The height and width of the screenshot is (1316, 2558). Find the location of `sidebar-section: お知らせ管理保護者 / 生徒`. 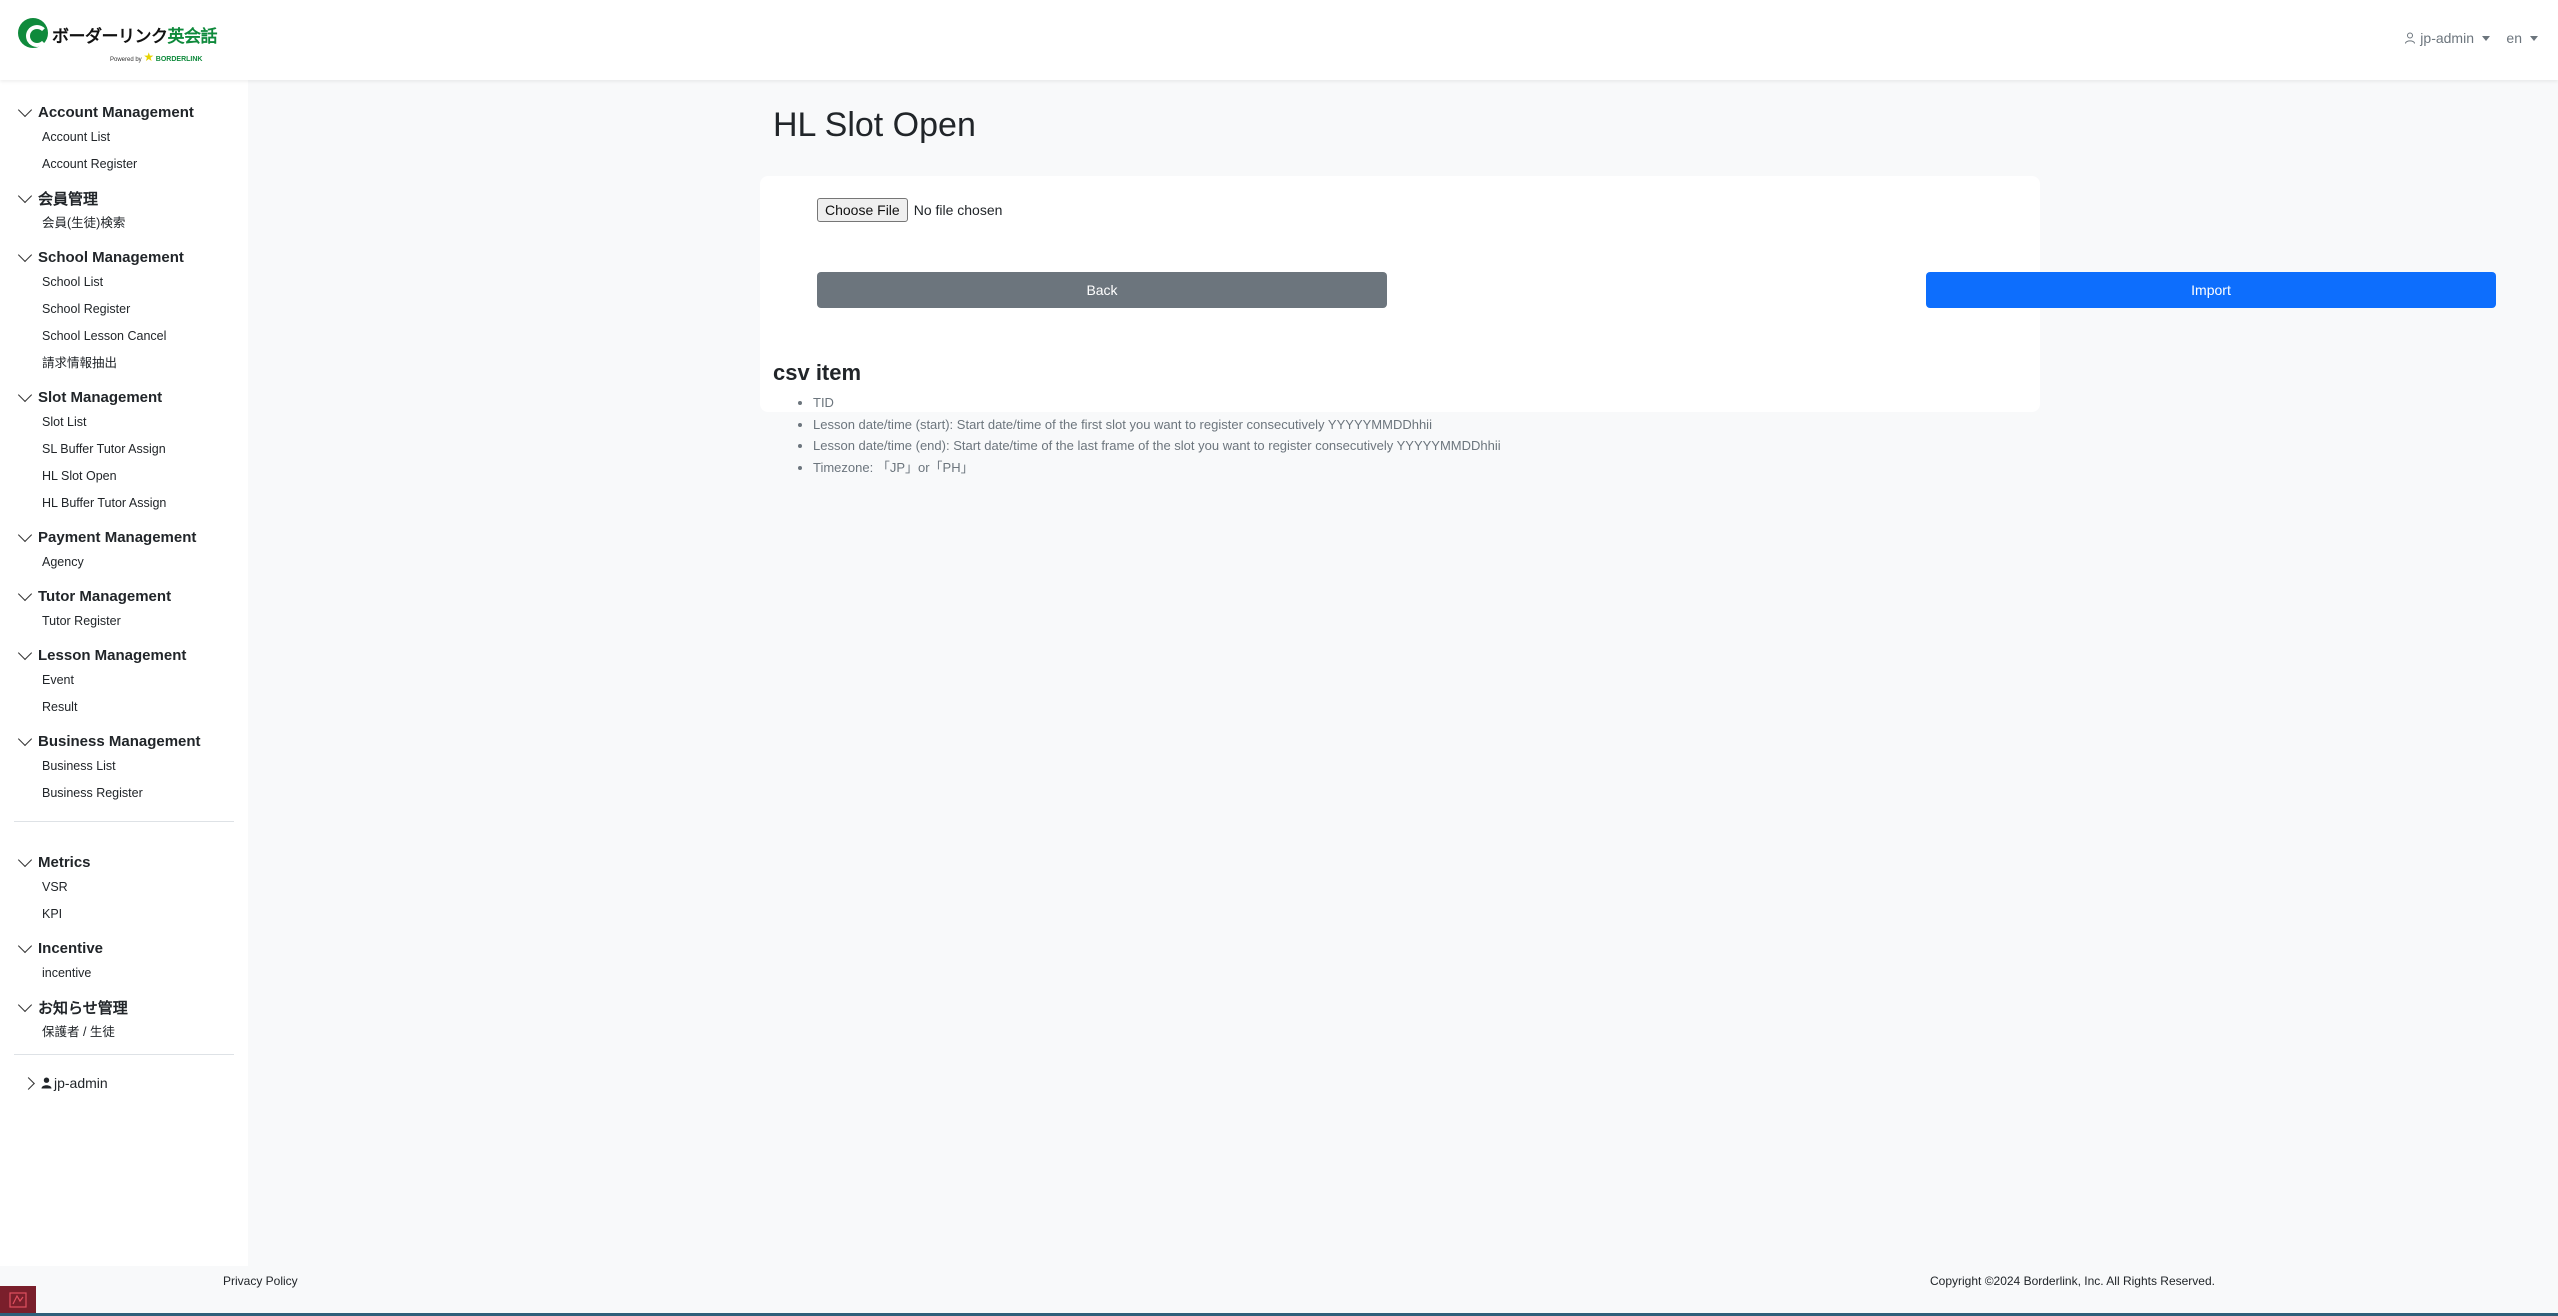

sidebar-section: お知らせ管理保護者 / 生徒 is located at coordinates (124, 1020).